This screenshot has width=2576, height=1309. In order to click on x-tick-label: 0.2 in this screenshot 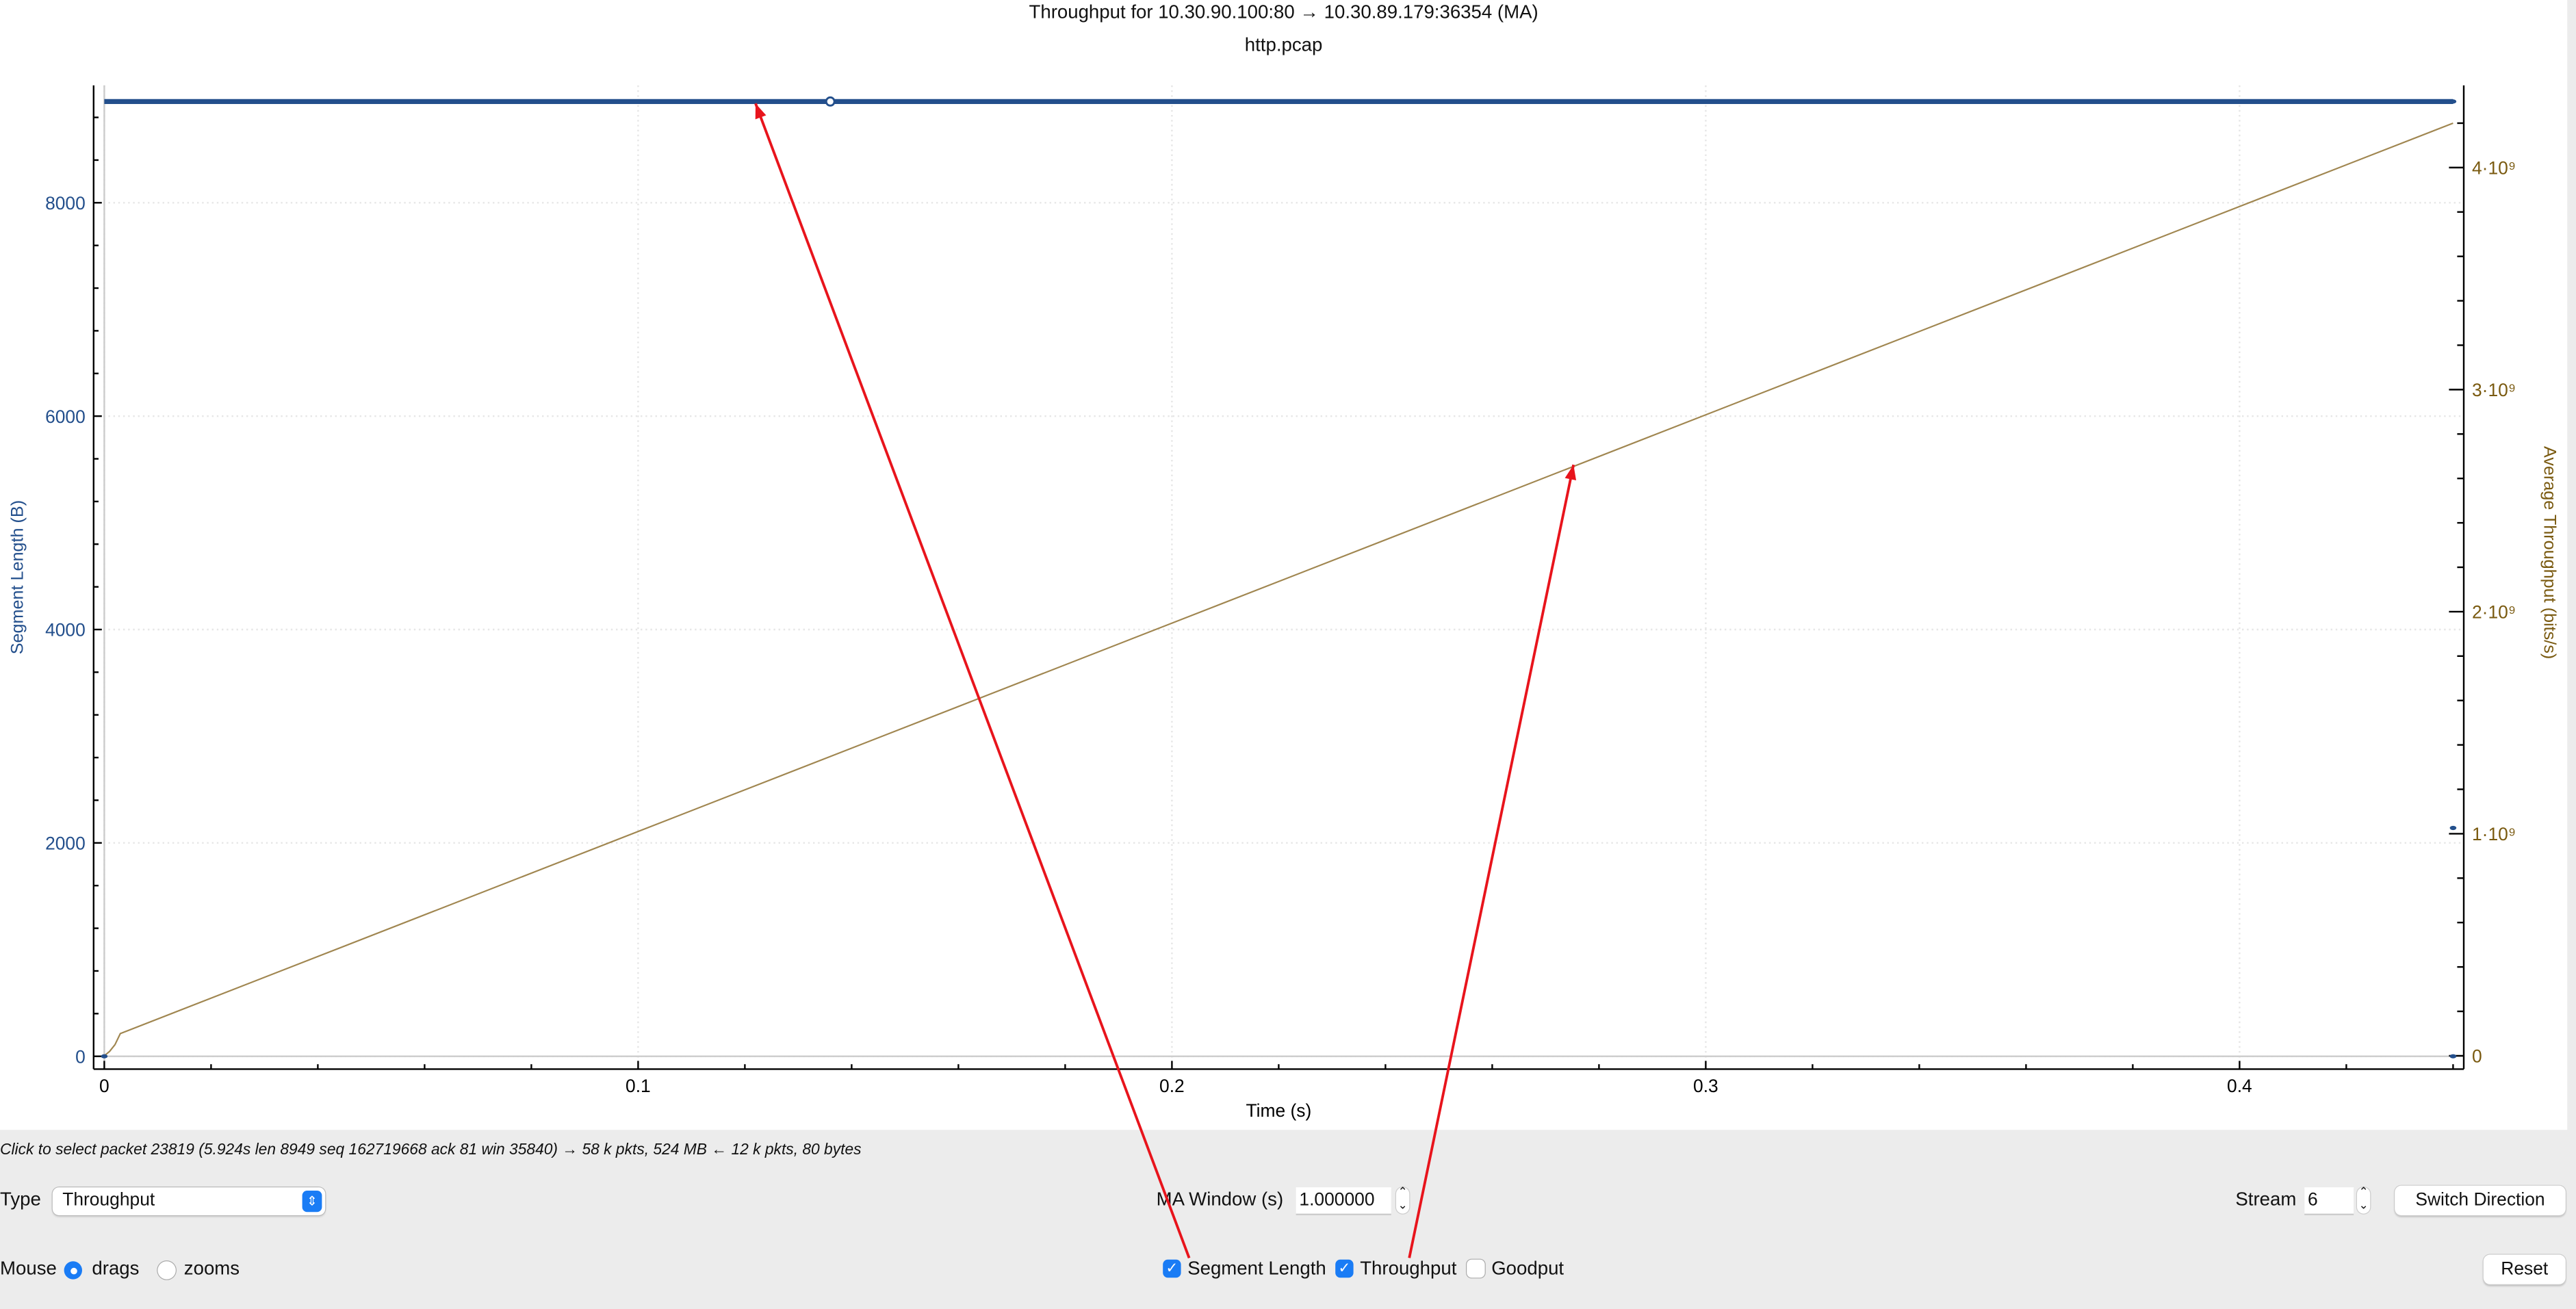, I will do `click(1172, 1086)`.